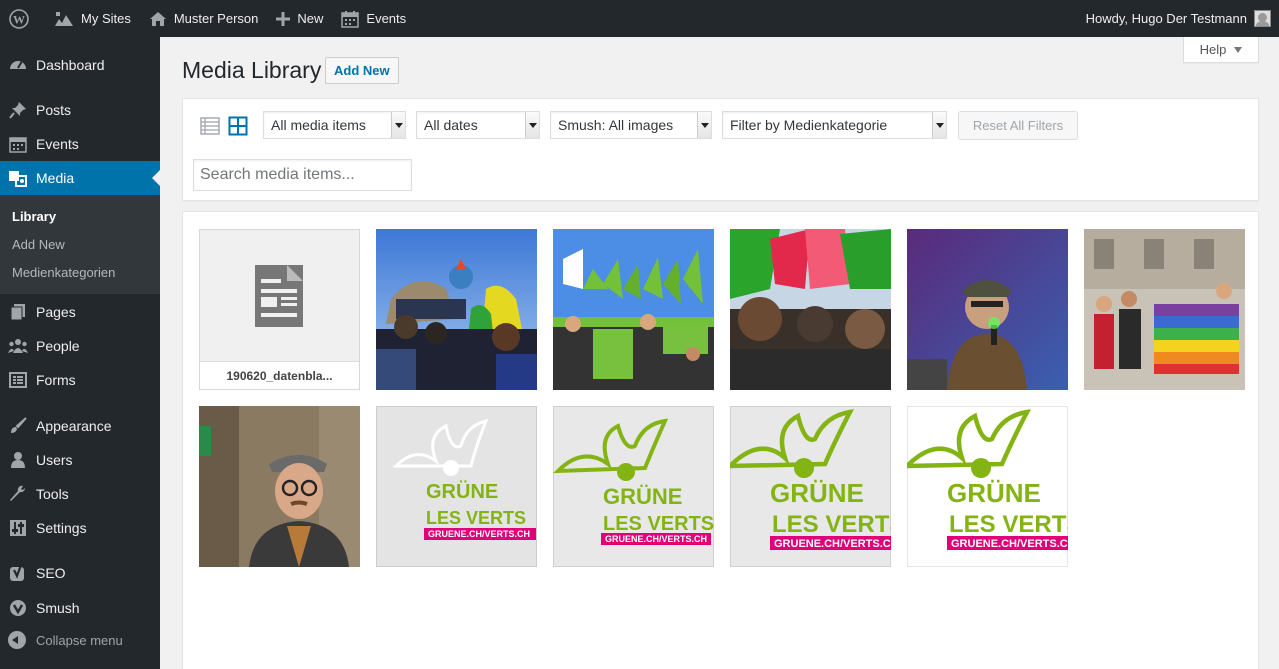  I want to click on howdy-label: Howdy, Hugo Der Testmann, so click(1166, 18).